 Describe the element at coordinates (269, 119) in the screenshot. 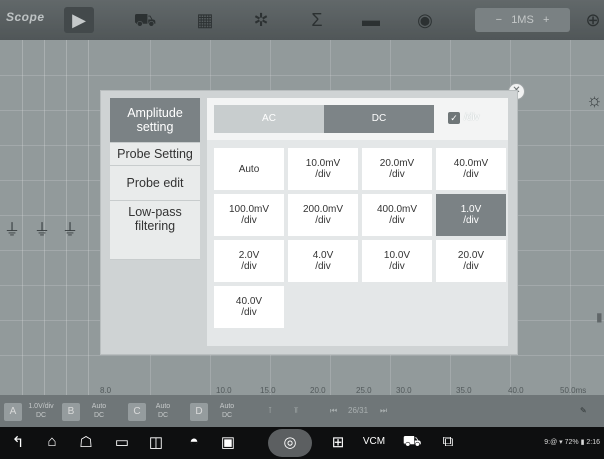

I see `tab-ac: AC` at that location.